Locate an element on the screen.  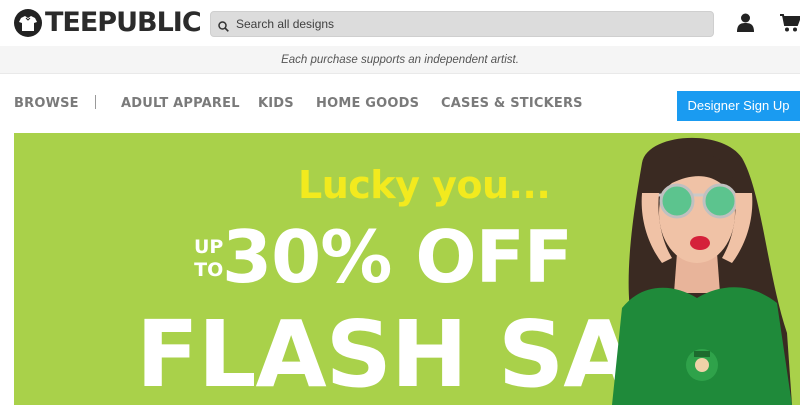
logo-badge-icon is located at coordinates (28, 23).